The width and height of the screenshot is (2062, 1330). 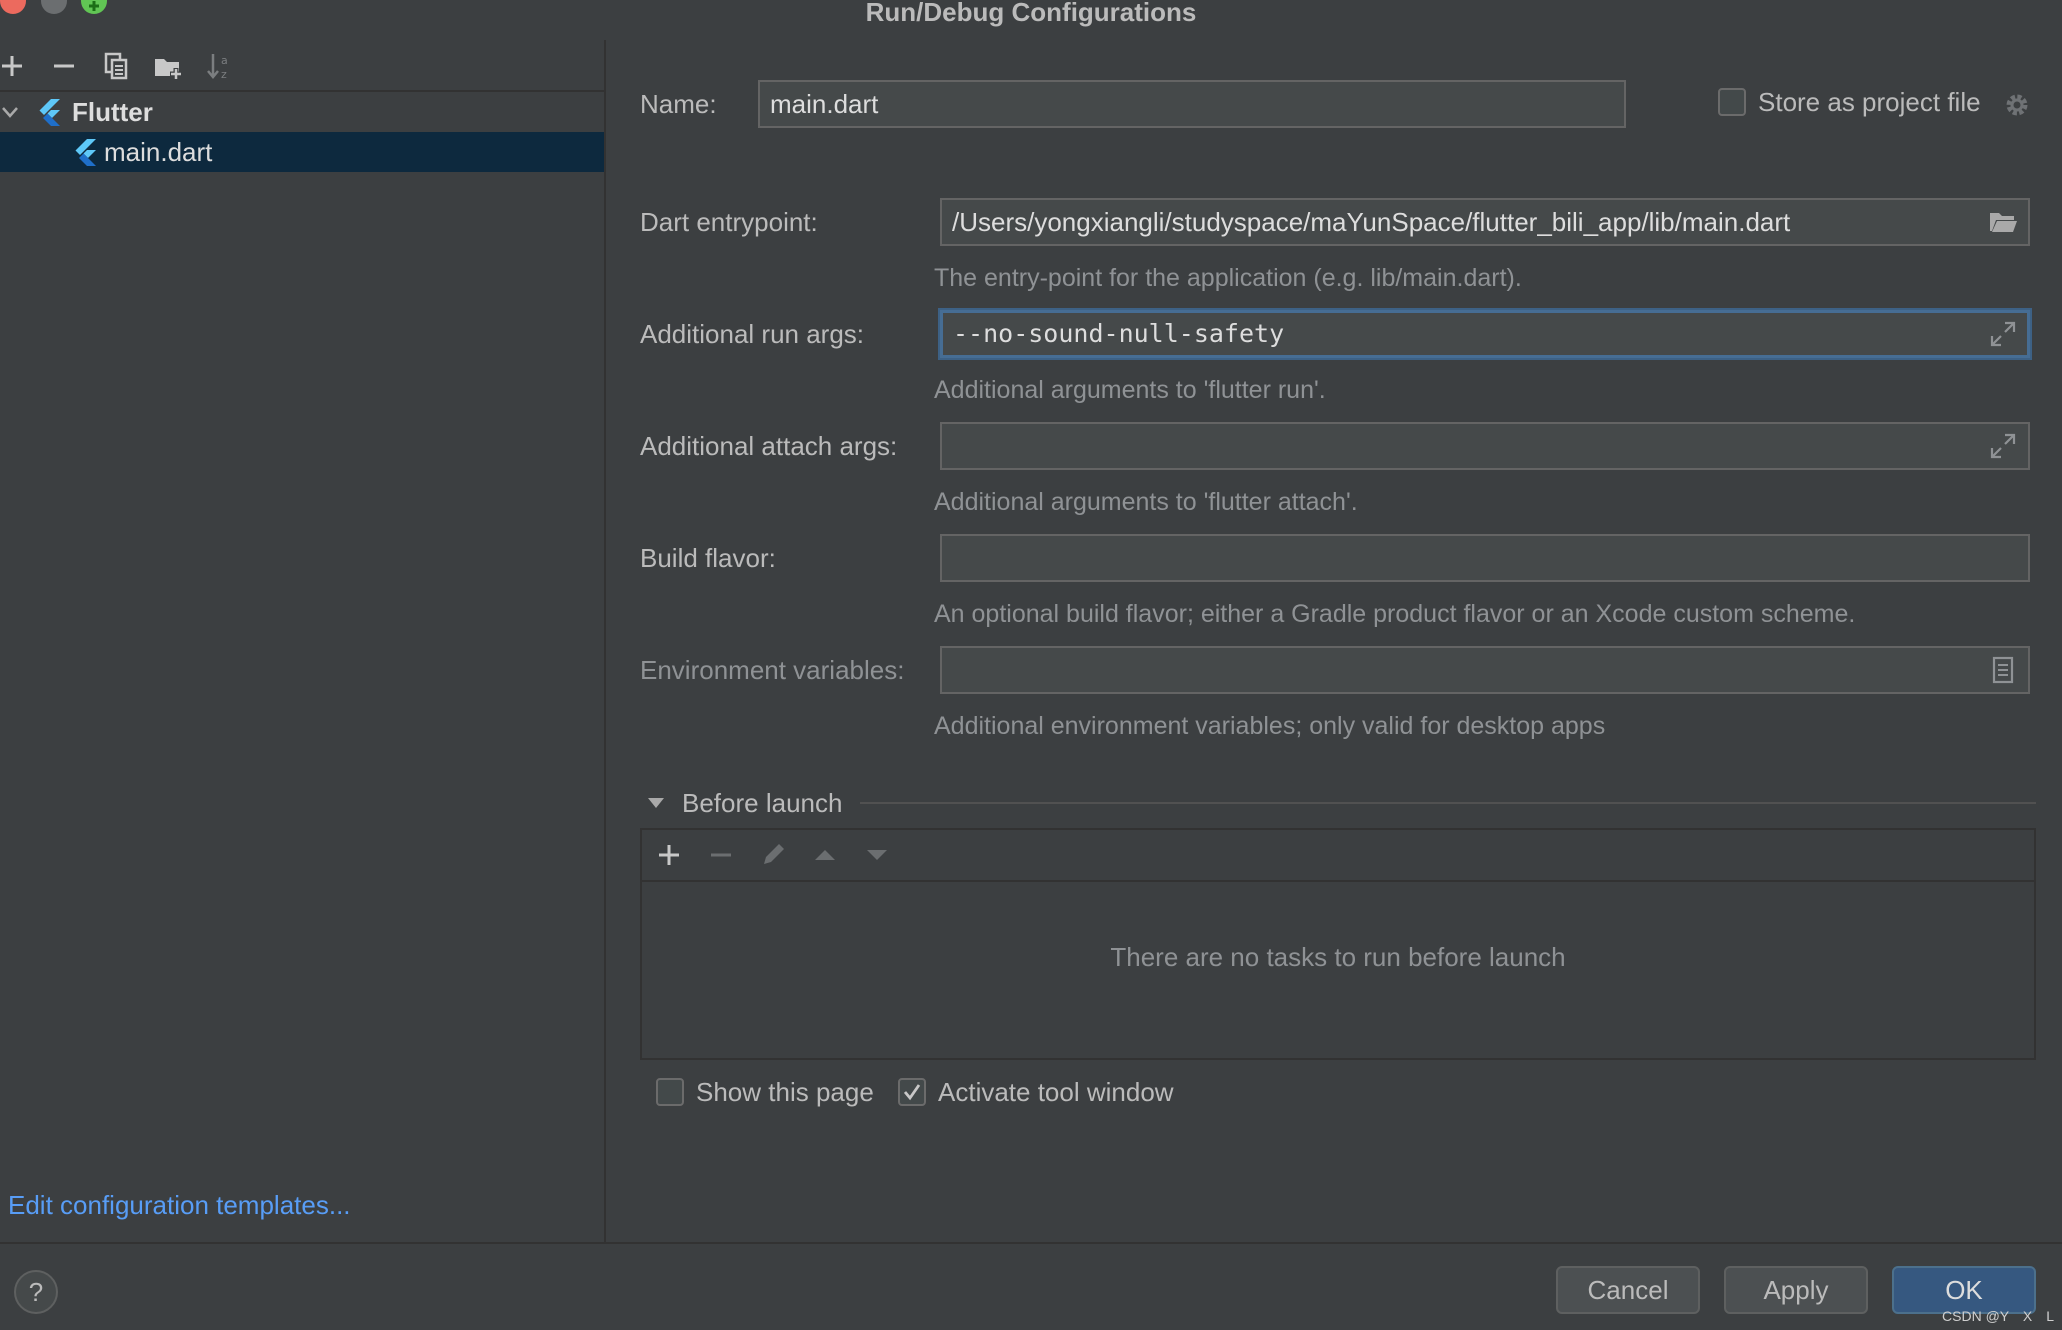 What do you see at coordinates (1485, 446) in the screenshot?
I see `additional-attach-args-input` at bounding box center [1485, 446].